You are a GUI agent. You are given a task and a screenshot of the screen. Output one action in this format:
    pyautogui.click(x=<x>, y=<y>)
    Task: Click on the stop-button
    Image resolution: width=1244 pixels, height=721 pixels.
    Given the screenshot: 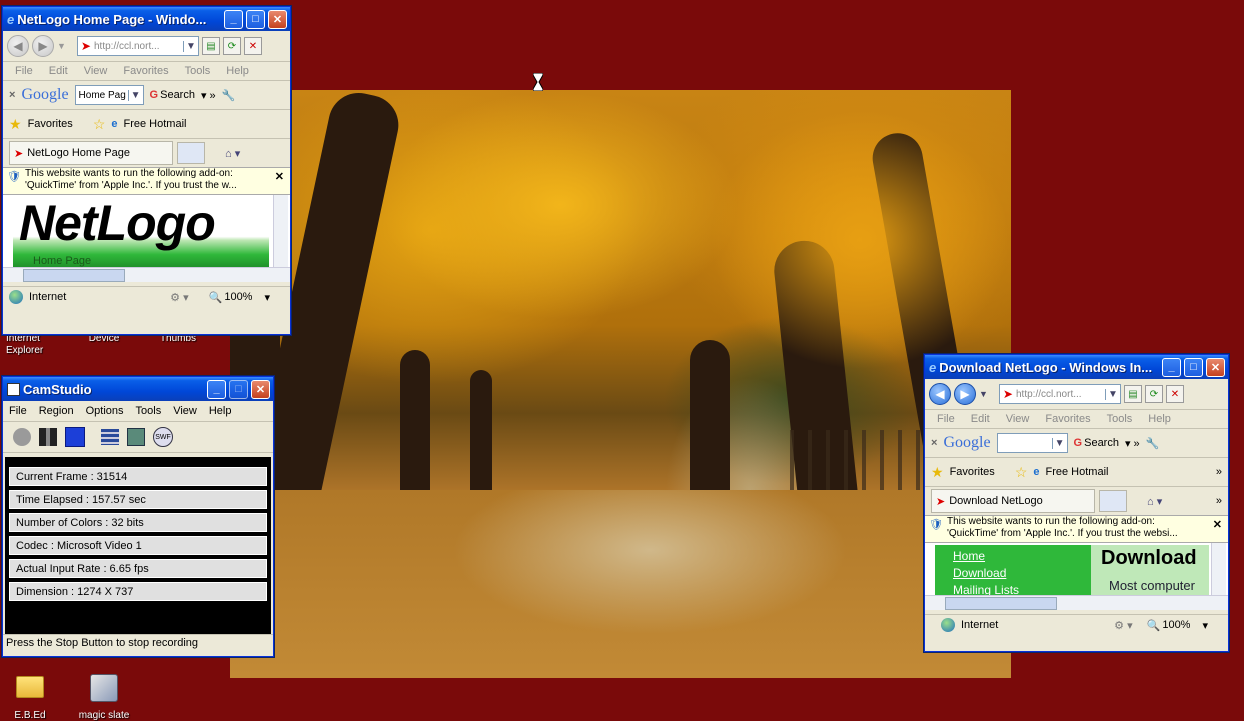 What is the action you would take?
    pyautogui.click(x=75, y=437)
    